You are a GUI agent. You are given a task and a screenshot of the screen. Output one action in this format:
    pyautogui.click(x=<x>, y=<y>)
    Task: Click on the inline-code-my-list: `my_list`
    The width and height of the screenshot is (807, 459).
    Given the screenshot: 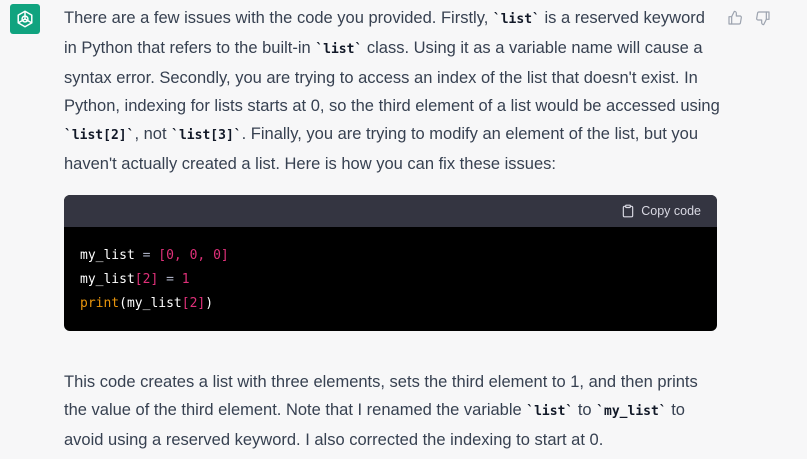 What is the action you would take?
    pyautogui.click(x=631, y=411)
    